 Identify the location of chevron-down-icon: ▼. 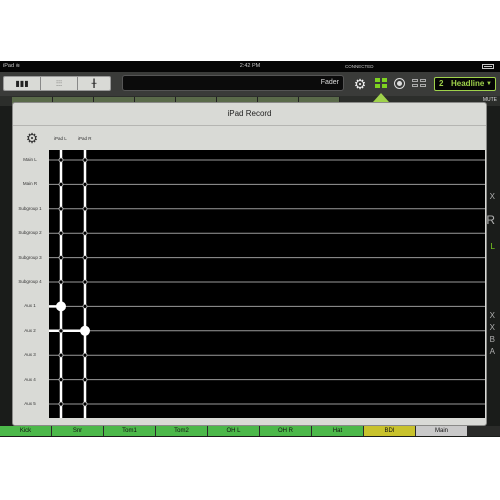
(489, 84).